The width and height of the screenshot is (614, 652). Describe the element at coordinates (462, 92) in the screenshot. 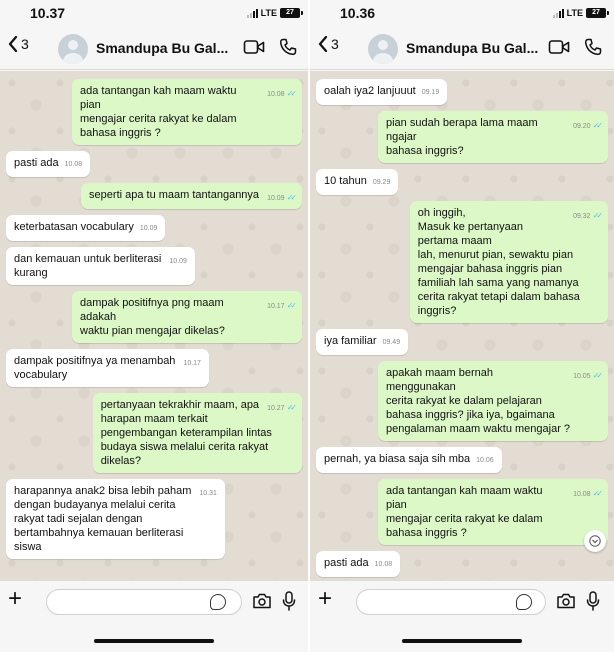

I see `incoming-message: oalah iya2 lanjuuut 09.19` at that location.